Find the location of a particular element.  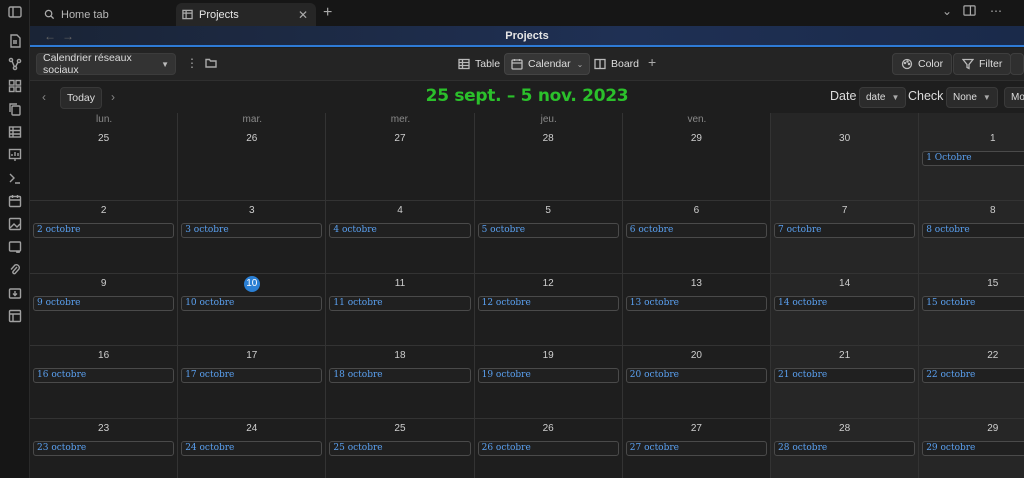

calendar-day-cell: 8 8 octobre is located at coordinates (971, 237).